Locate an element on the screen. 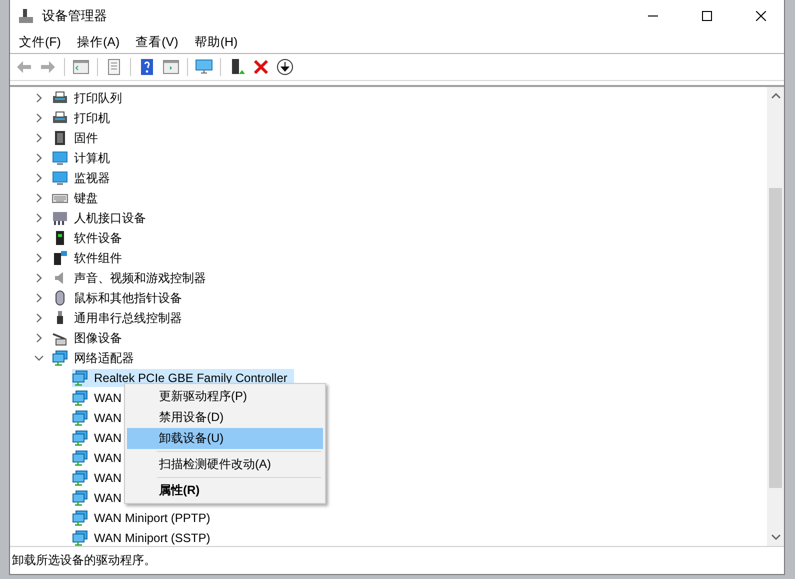 This screenshot has width=795, height=579. window-title: 设备管理器 is located at coordinates (75, 15).